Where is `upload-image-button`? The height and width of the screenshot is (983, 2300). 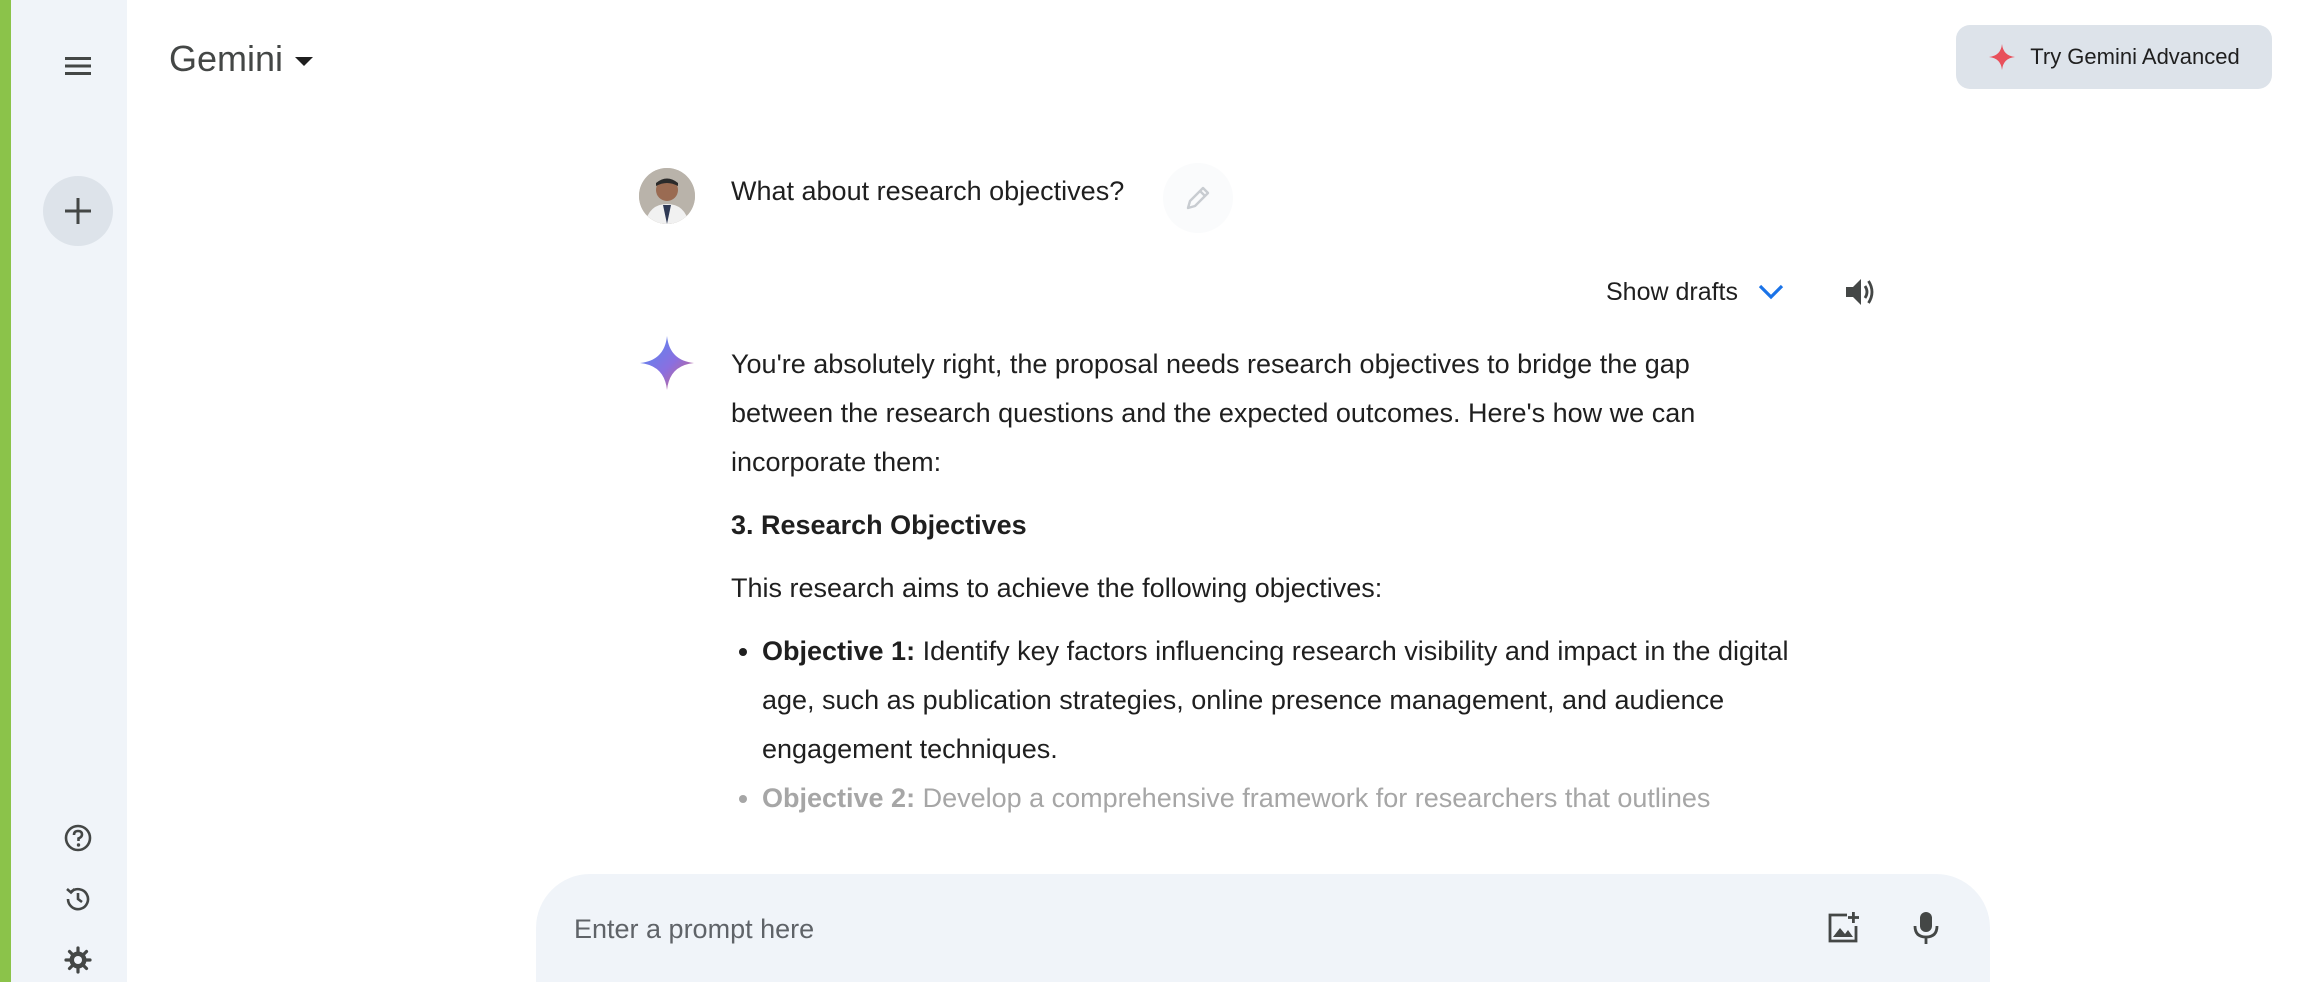 upload-image-button is located at coordinates (1843, 928).